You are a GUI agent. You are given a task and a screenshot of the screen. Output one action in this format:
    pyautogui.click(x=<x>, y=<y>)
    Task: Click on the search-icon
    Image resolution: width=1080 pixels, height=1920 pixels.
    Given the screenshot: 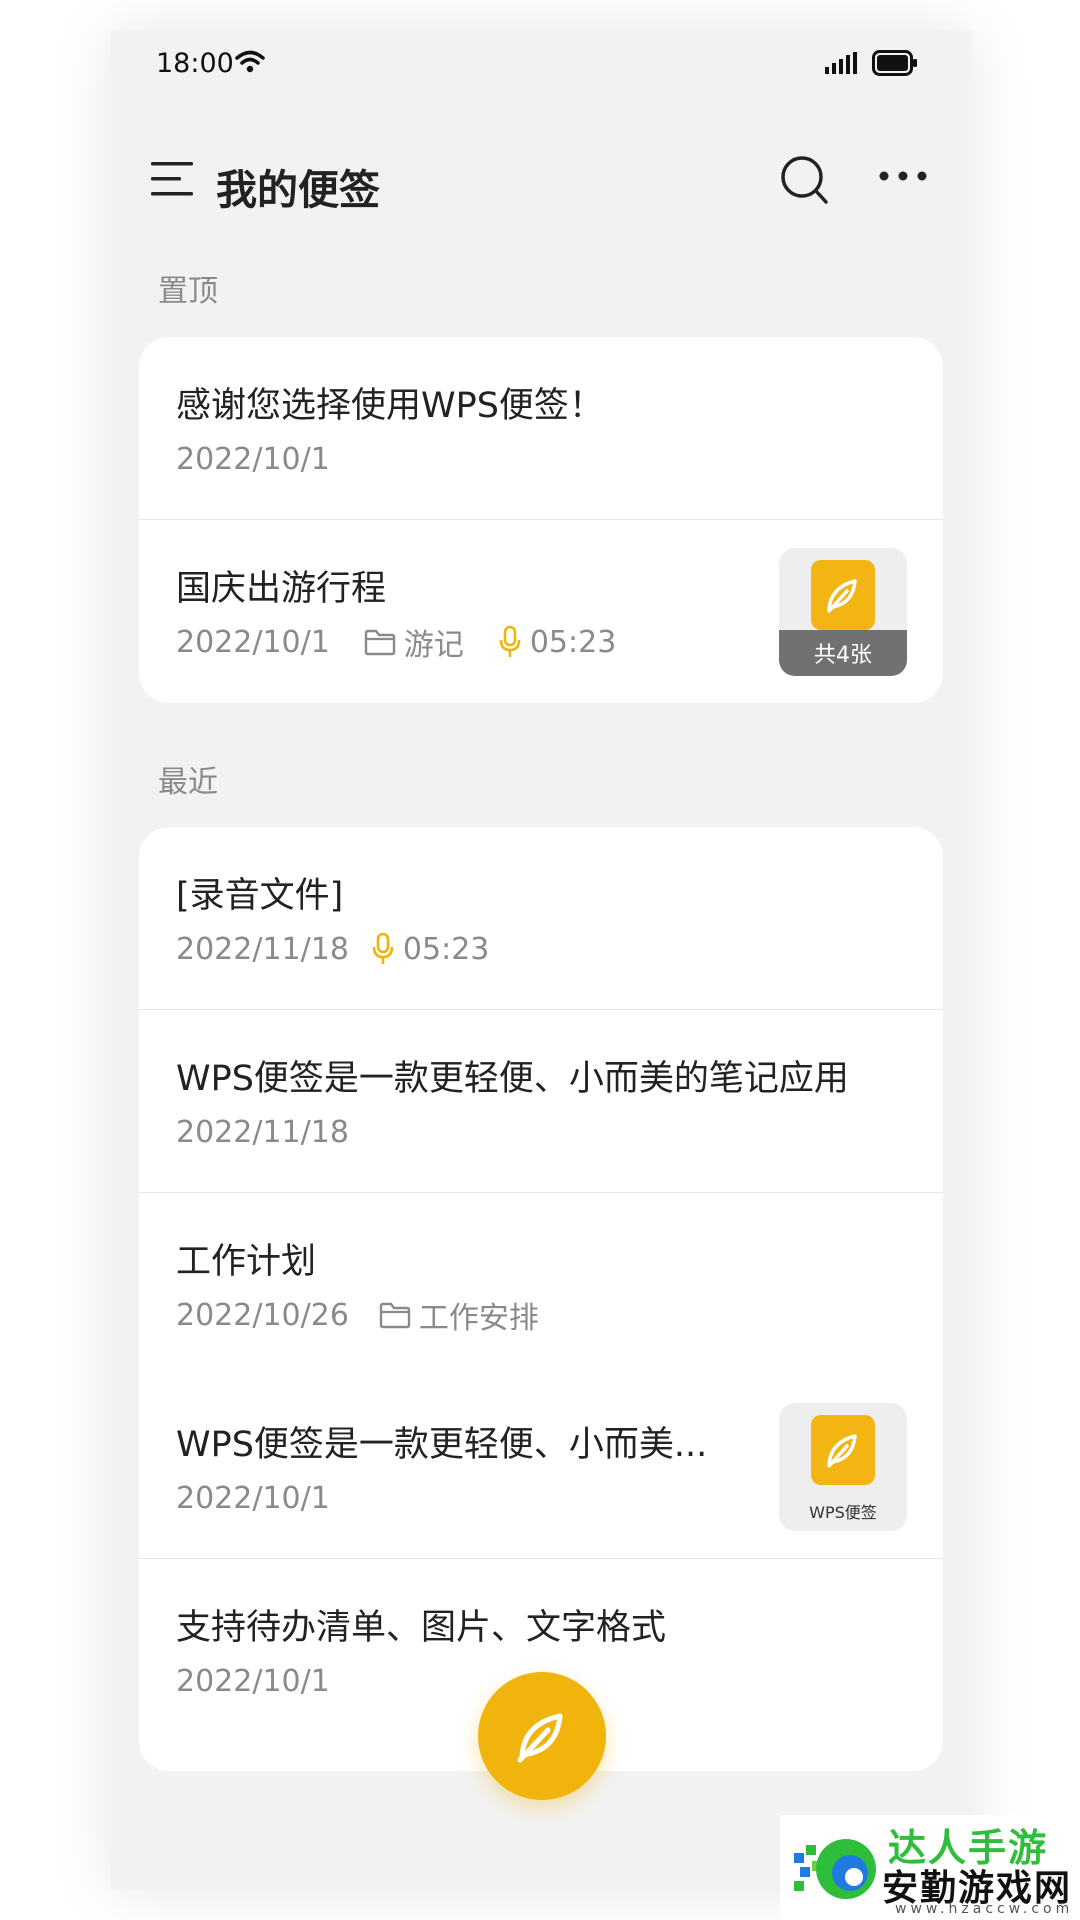 What is the action you would take?
    pyautogui.click(x=804, y=180)
    